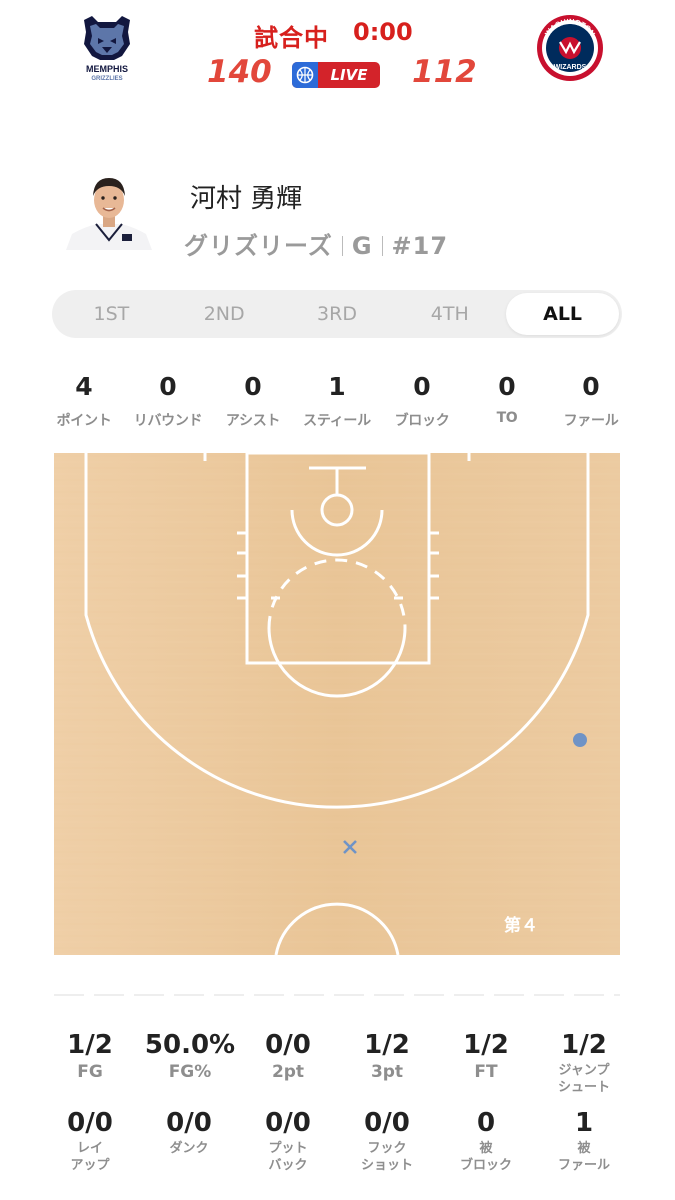 This screenshot has height=1200, width=675. I want to click on quarter-label: 第４, so click(521, 925).